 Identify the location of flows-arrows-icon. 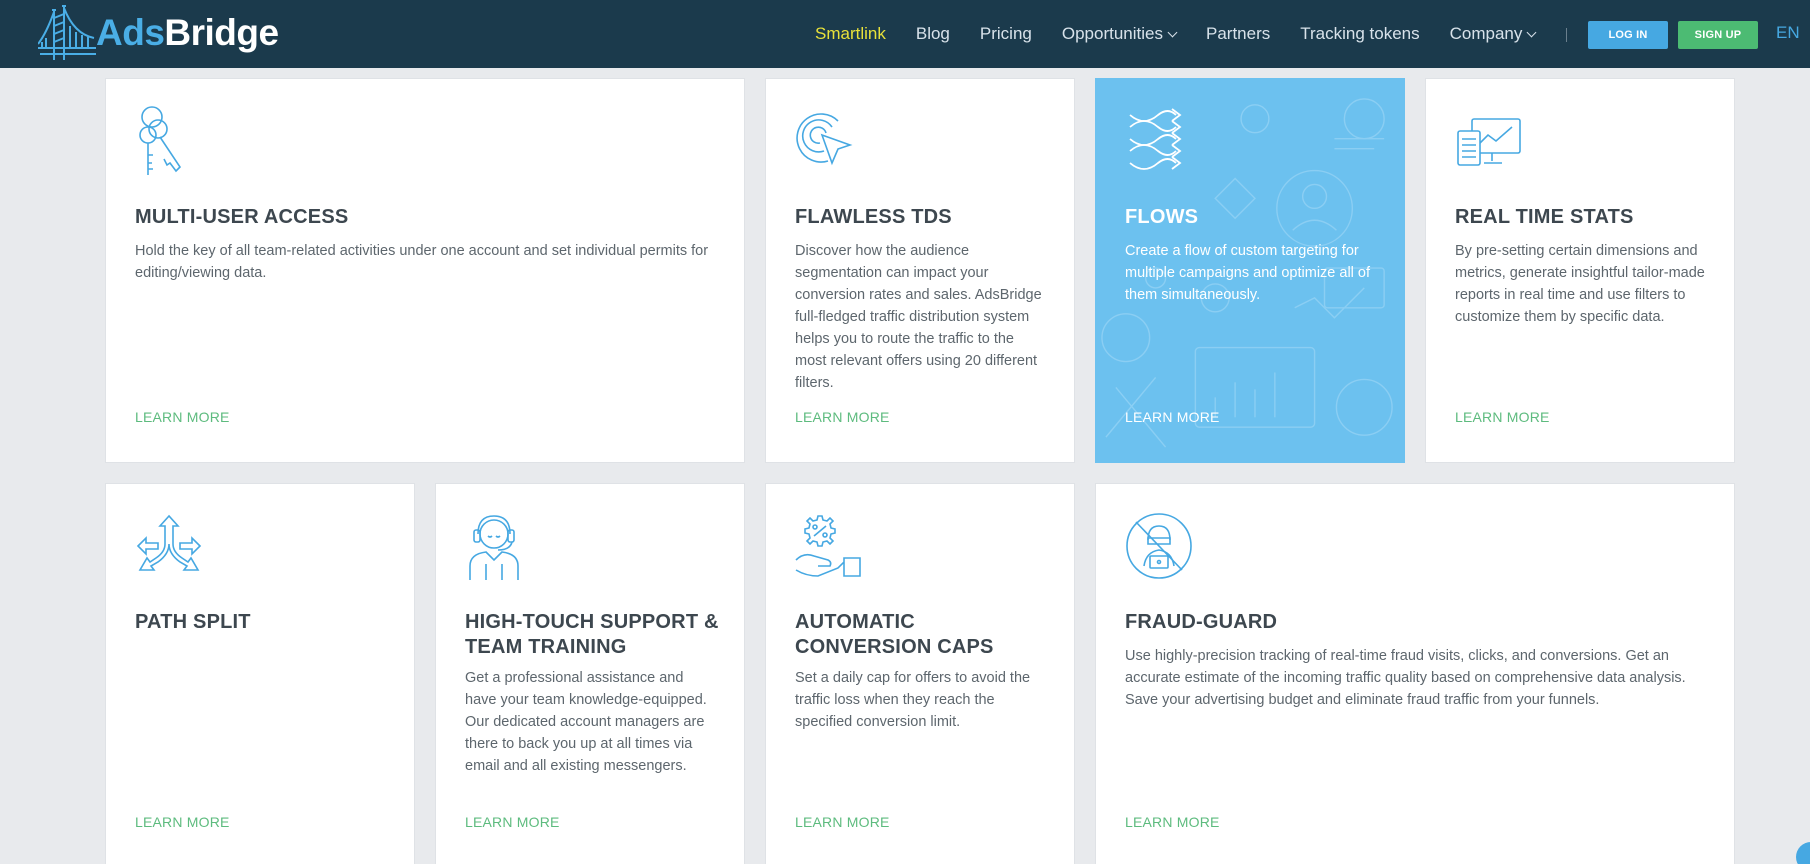
(1155, 139).